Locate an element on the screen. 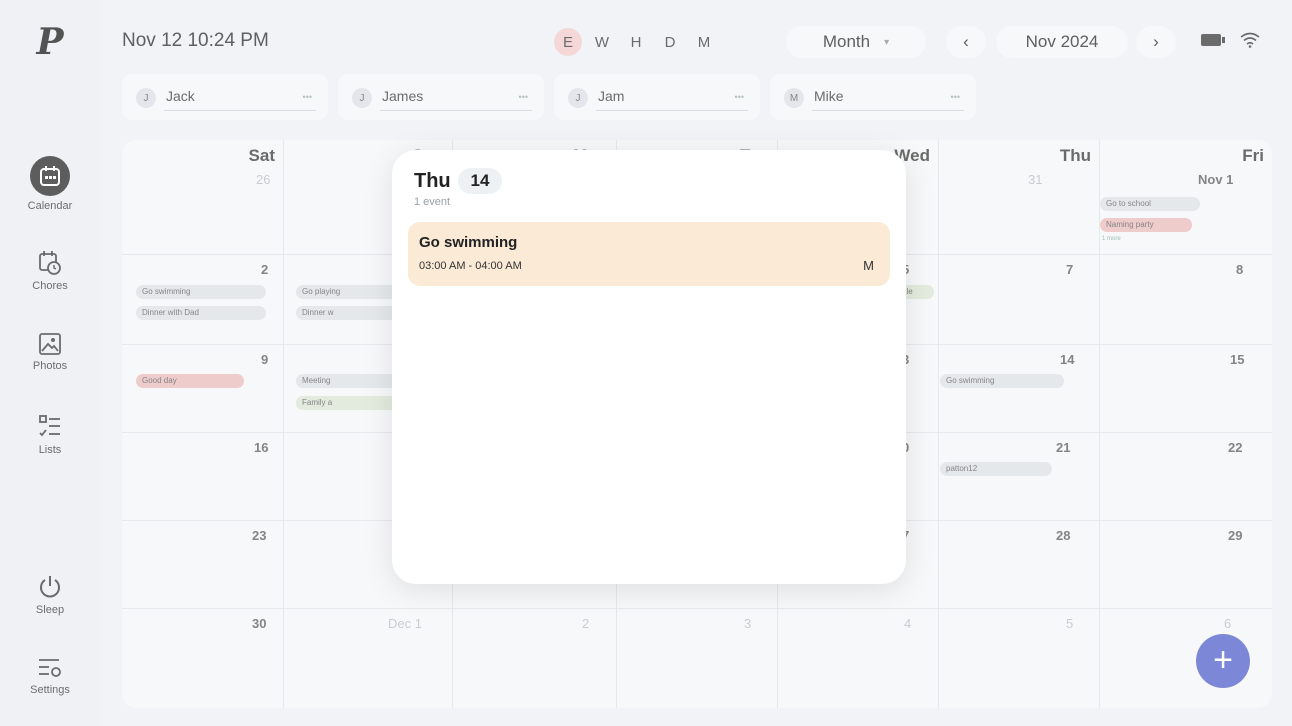  event-title: Go swimming is located at coordinates (468, 242).